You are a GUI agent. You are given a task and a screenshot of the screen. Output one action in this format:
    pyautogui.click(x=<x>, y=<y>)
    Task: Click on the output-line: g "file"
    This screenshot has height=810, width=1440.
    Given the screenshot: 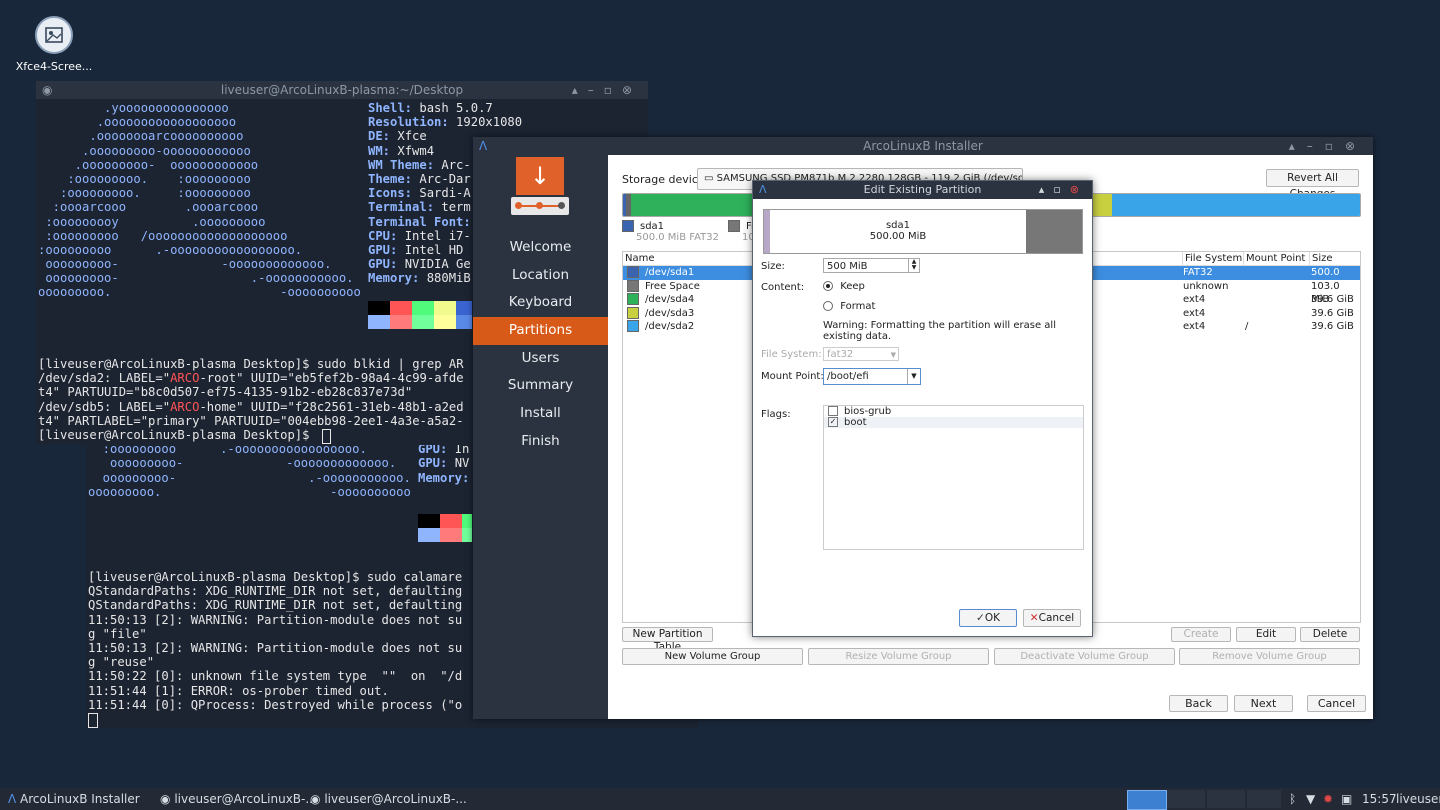 What is the action you would take?
    pyautogui.click(x=117, y=633)
    